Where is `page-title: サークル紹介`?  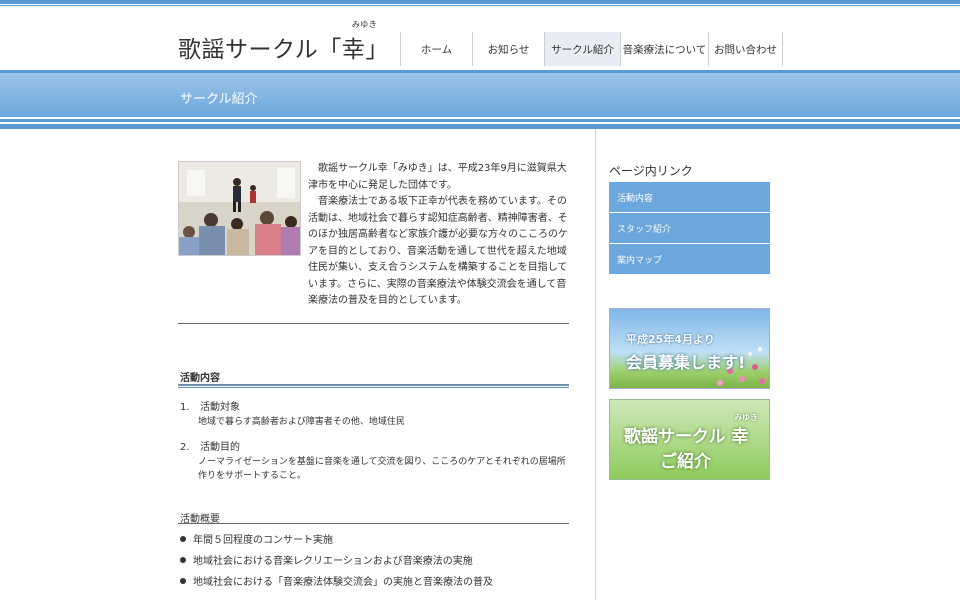 page-title: サークル紹介 is located at coordinates (219, 99).